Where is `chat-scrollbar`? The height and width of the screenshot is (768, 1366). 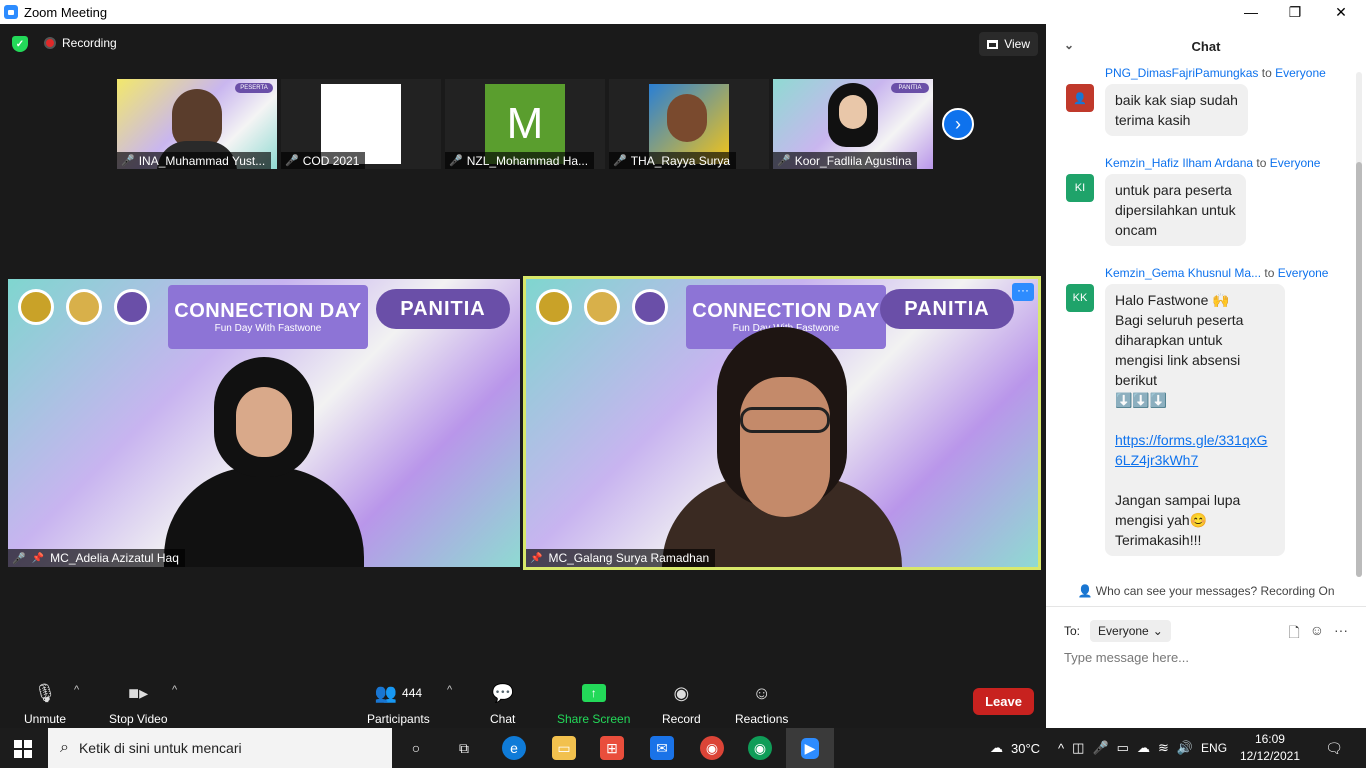 chat-scrollbar is located at coordinates (1359, 324).